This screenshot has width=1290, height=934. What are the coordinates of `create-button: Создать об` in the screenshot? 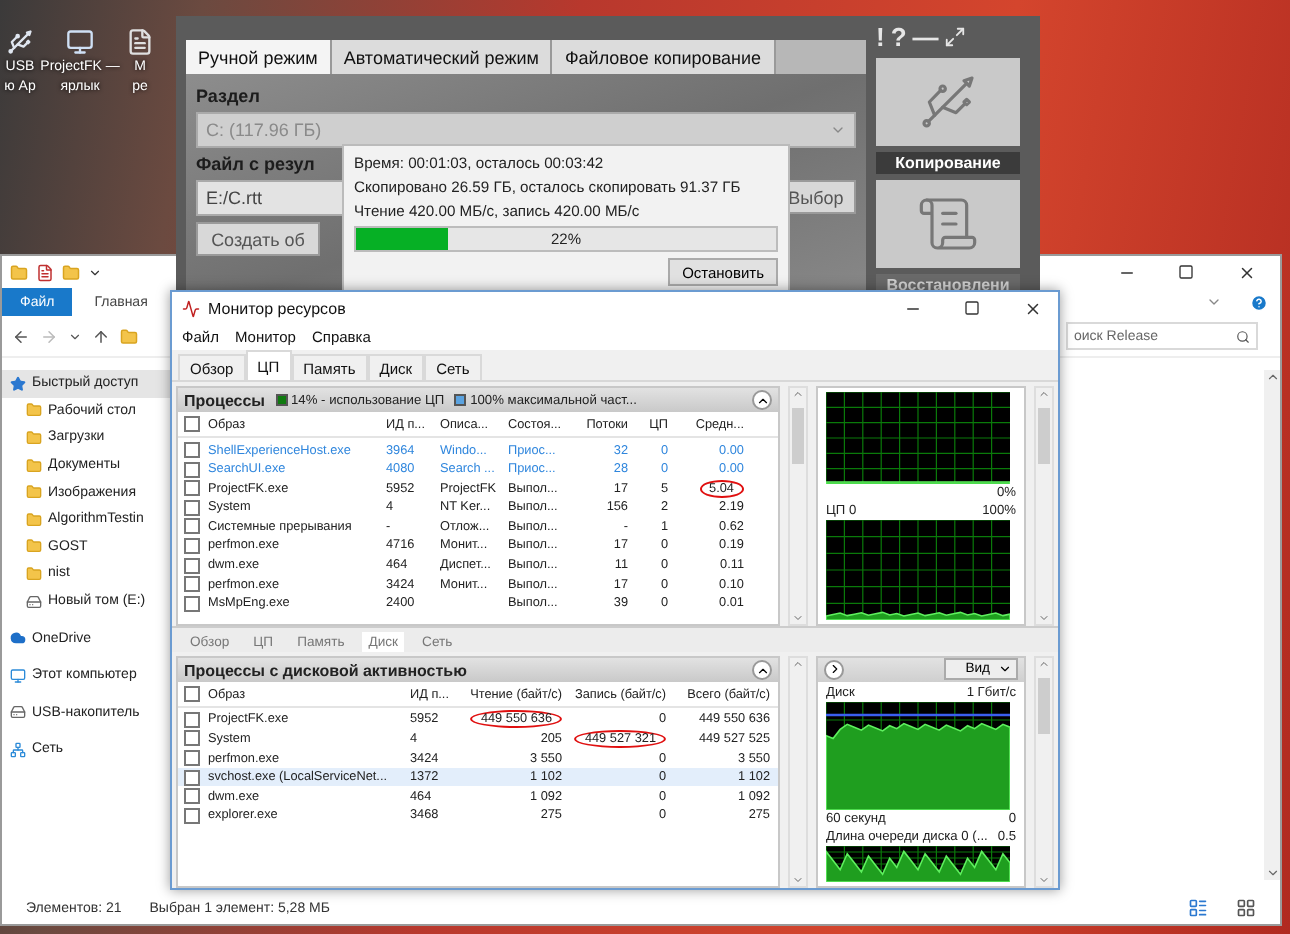 It's located at (258, 239).